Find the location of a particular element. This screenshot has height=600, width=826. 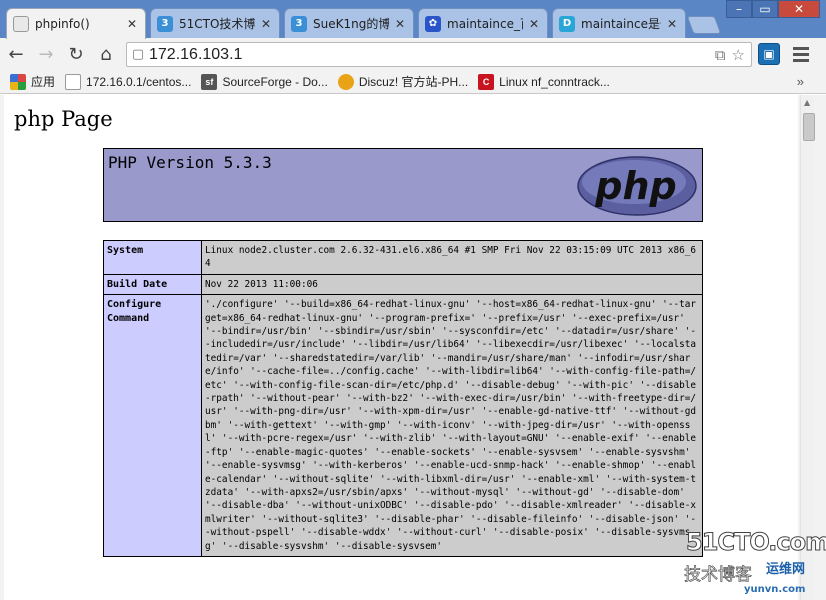

tab-label: maintaince是什 is located at coordinates (621, 24).